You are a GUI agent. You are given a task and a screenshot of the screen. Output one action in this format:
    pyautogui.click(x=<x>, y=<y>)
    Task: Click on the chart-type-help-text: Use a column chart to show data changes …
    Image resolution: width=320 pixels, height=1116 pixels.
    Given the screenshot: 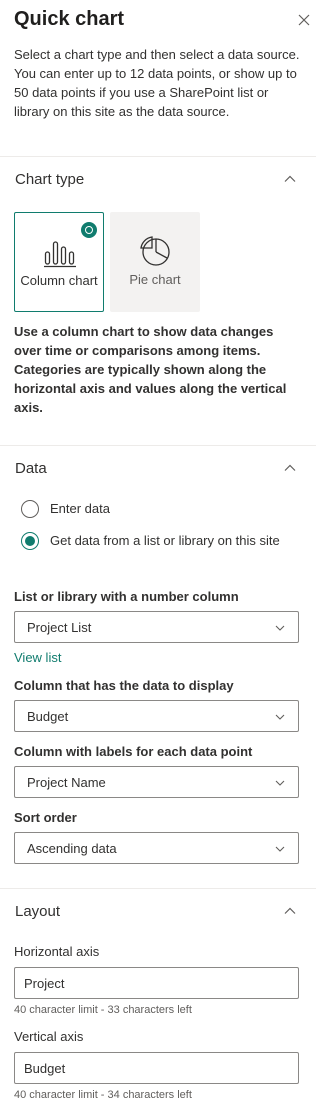 What is the action you would take?
    pyautogui.click(x=150, y=369)
    